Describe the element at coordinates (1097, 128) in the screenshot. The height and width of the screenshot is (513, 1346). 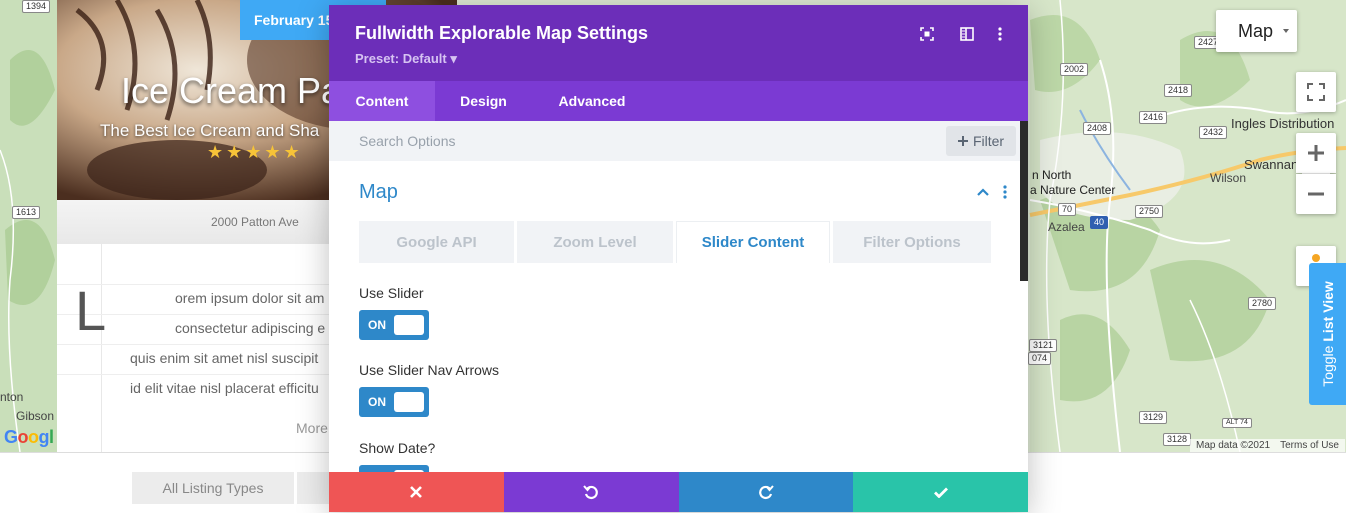
I see `road-shield: 2408` at that location.